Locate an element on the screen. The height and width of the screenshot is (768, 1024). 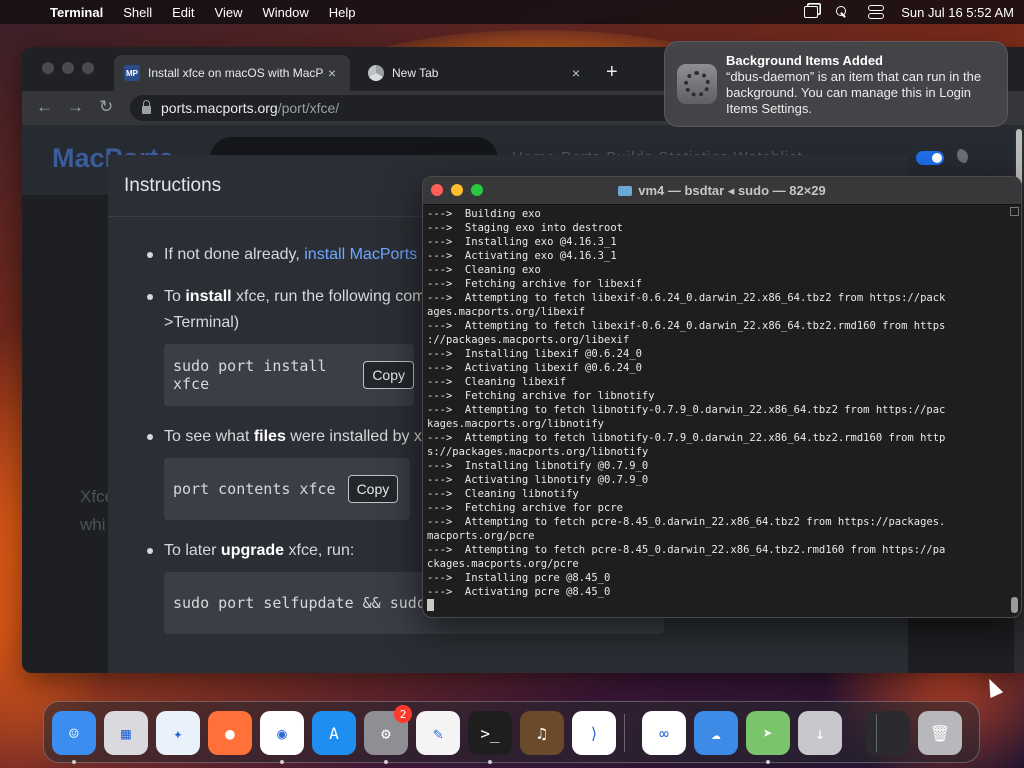
folder-icon is located at coordinates (625, 191).